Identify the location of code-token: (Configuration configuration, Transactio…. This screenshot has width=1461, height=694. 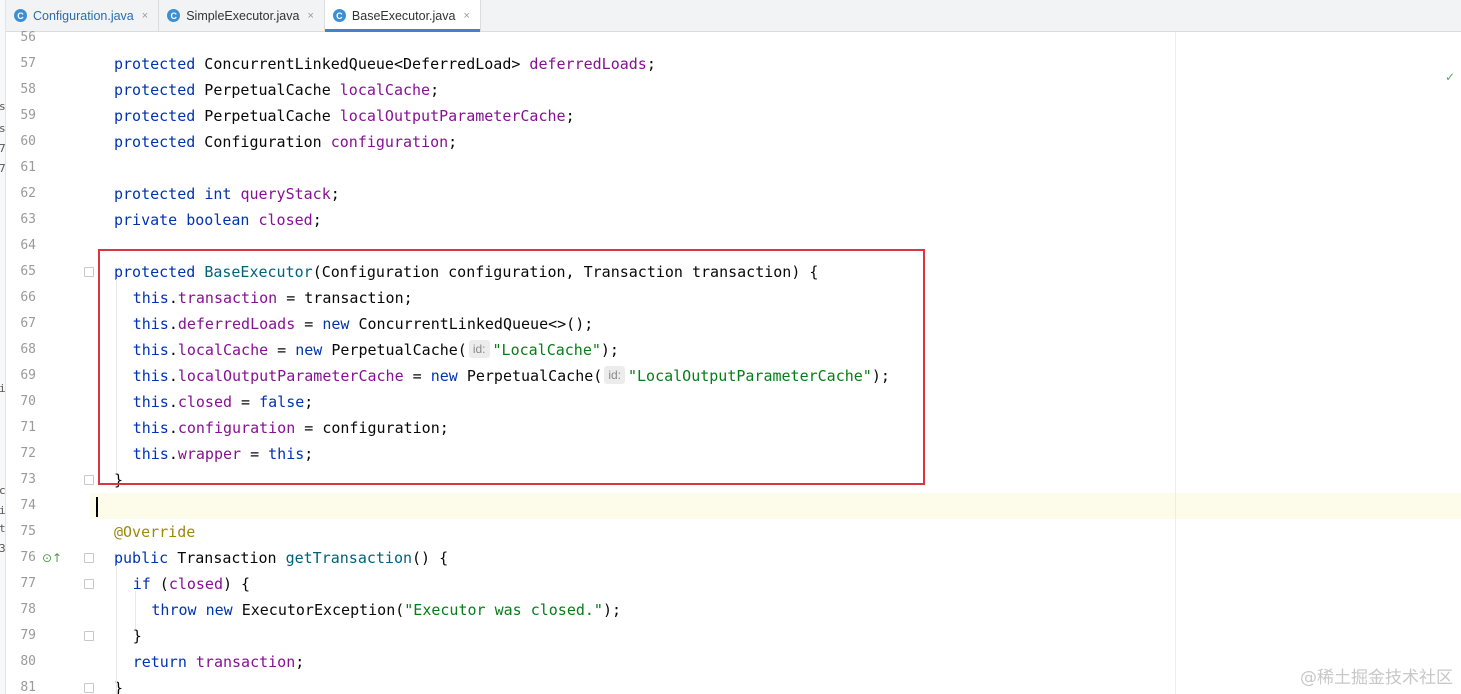
(565, 272).